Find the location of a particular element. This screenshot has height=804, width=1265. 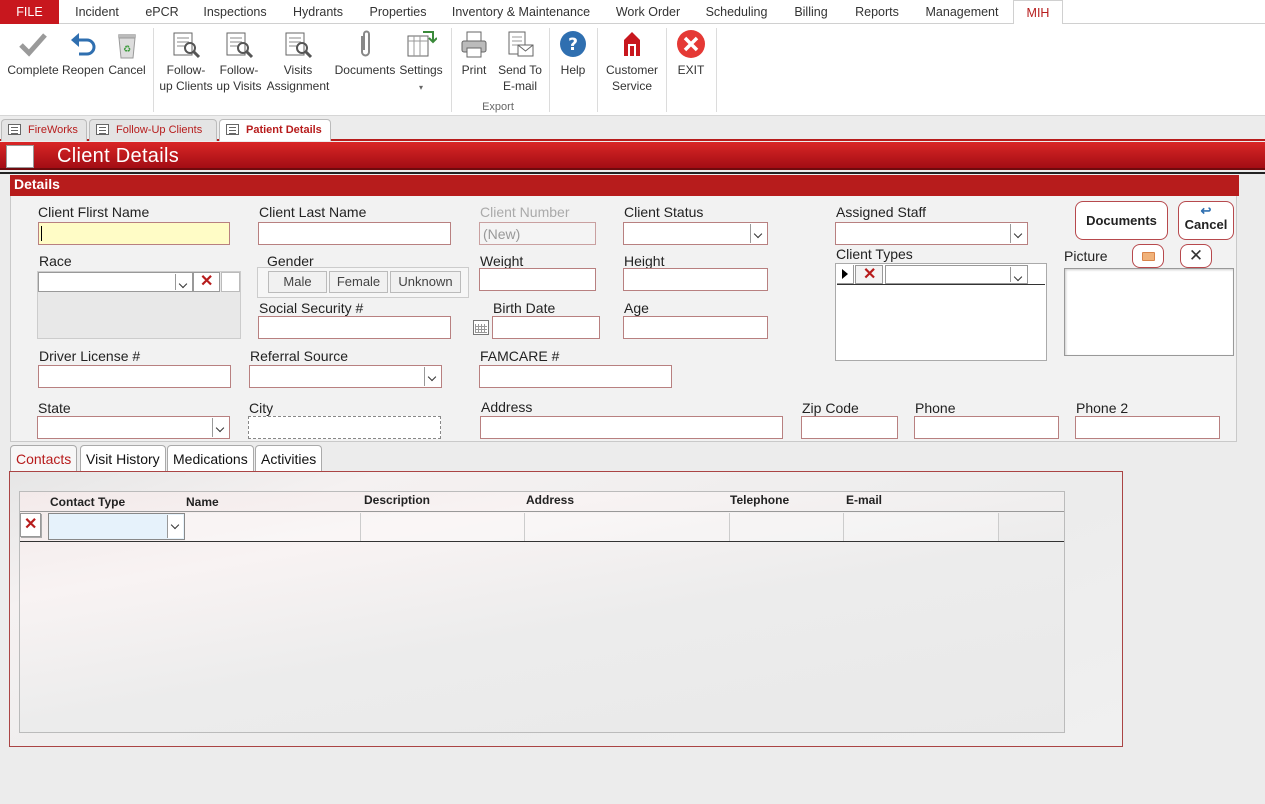

contact-address-cell is located at coordinates (627, 527).